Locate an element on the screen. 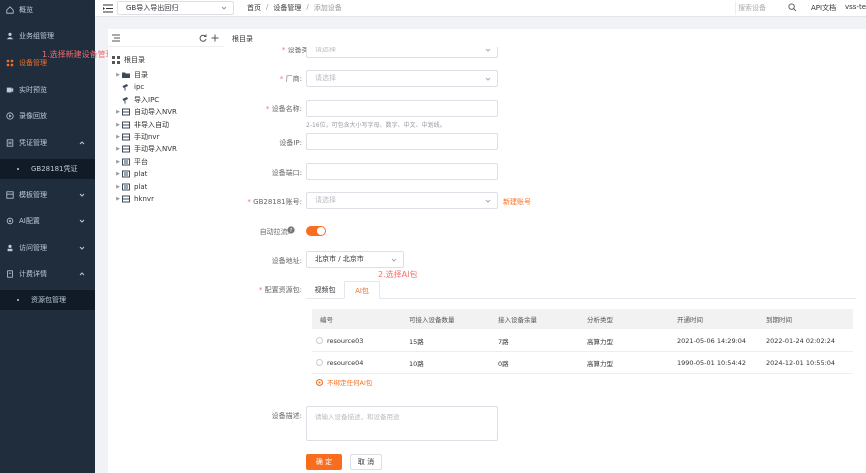 The image size is (866, 473). breadcrumb-home: 首页 is located at coordinates (254, 8).